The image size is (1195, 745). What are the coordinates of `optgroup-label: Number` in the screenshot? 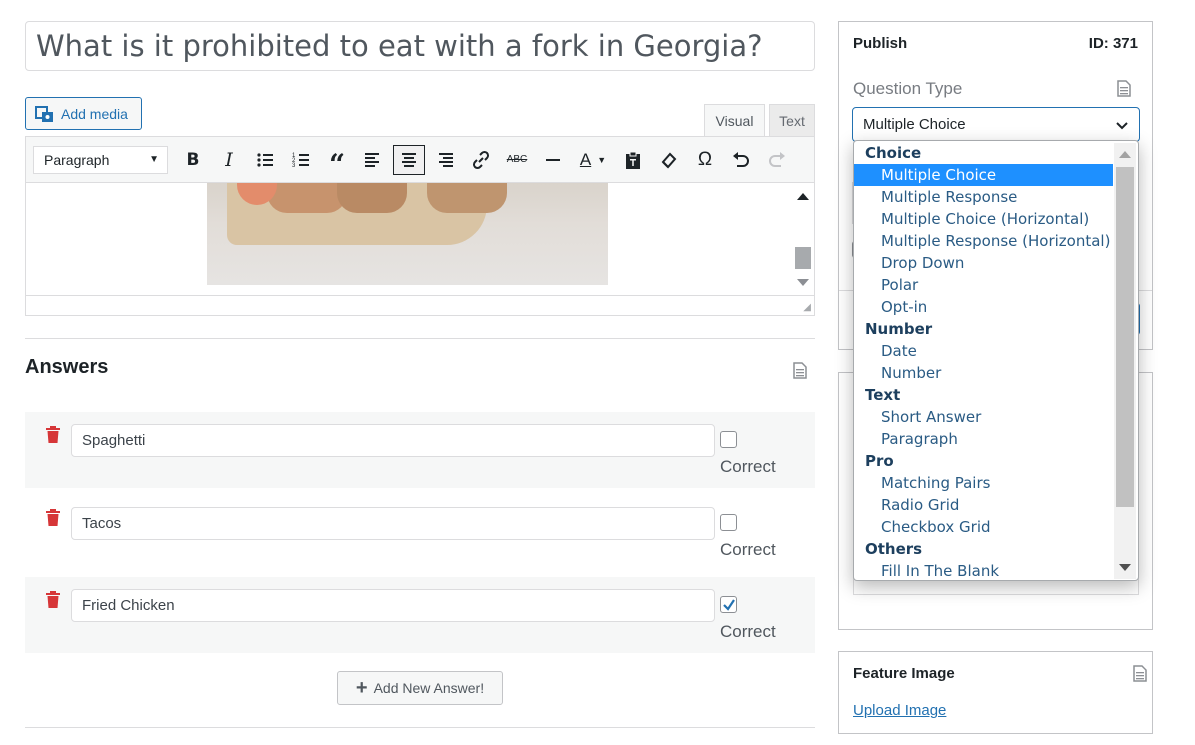 It's located at (899, 329).